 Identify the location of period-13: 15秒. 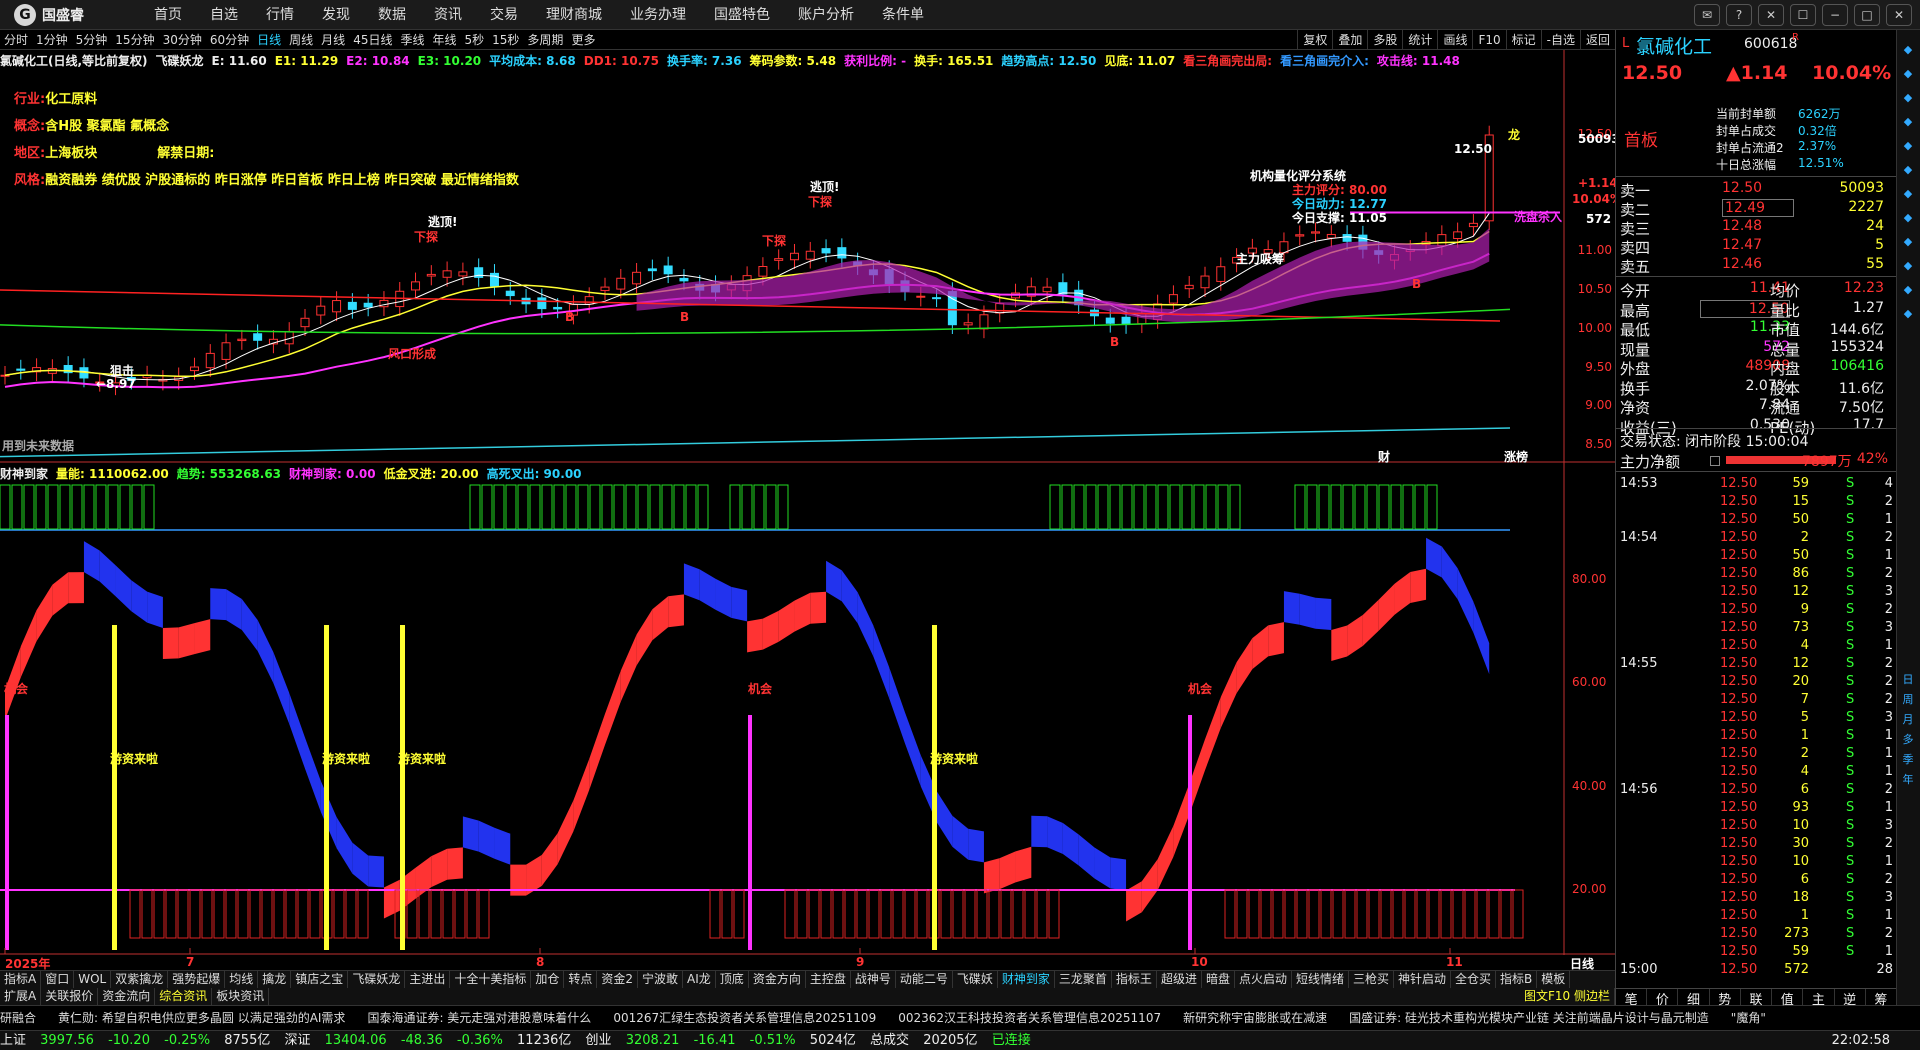
(505, 40).